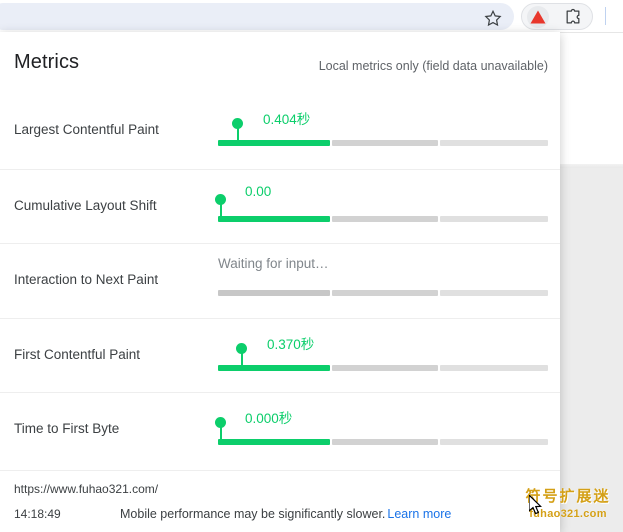 The image size is (623, 532). Describe the element at coordinates (86, 129) in the screenshot. I see `metric-label: Largest Contentful Paint` at that location.